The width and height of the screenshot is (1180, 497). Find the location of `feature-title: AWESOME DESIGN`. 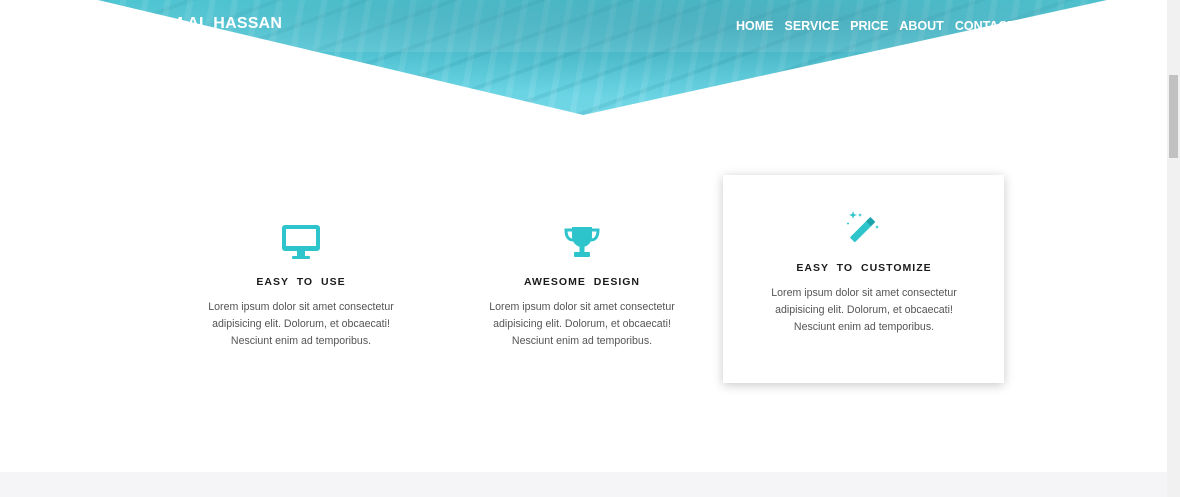

feature-title: AWESOME DESIGN is located at coordinates (581, 282).